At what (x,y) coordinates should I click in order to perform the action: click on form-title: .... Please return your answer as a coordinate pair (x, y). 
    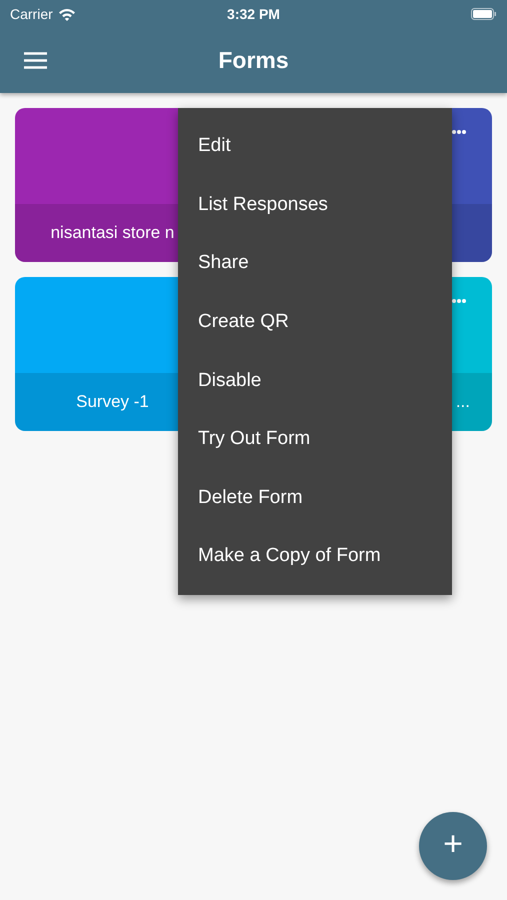
    Looking at the image, I should click on (463, 402).